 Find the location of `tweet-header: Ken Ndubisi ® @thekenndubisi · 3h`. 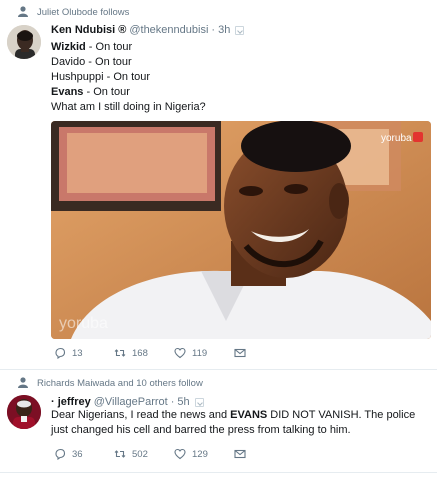

tweet-header: Ken Ndubisi ® @thekenndubisi · 3h is located at coordinates (148, 30).